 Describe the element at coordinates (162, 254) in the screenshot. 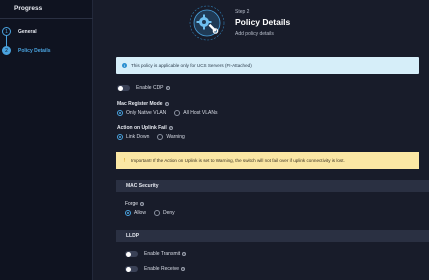

I see `enable-transmit-label: Enable Transmit` at that location.